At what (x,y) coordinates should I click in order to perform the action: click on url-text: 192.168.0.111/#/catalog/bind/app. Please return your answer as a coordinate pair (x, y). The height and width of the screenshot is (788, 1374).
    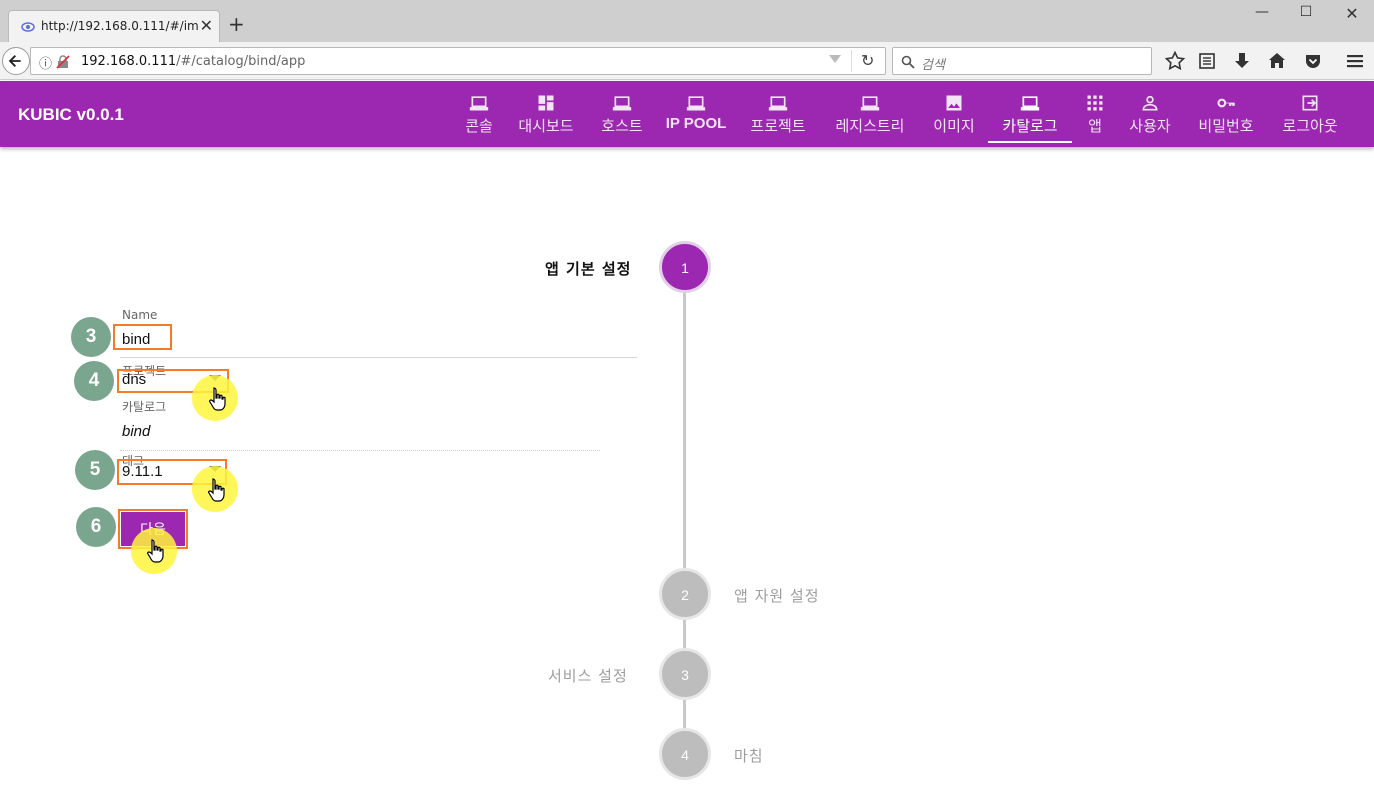
    Looking at the image, I should click on (193, 61).